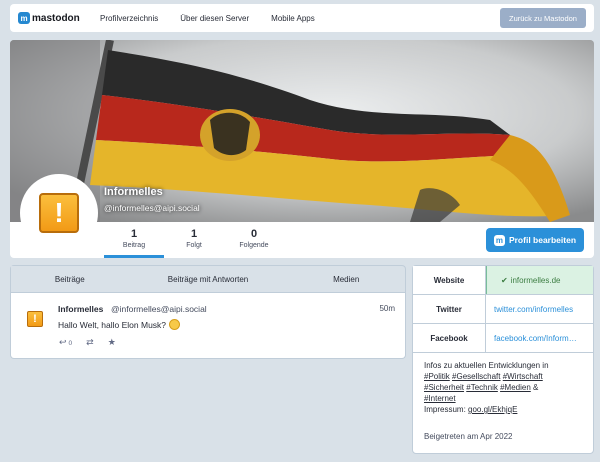 The image size is (600, 462). I want to click on counter-followers-label: Folgende, so click(254, 245).